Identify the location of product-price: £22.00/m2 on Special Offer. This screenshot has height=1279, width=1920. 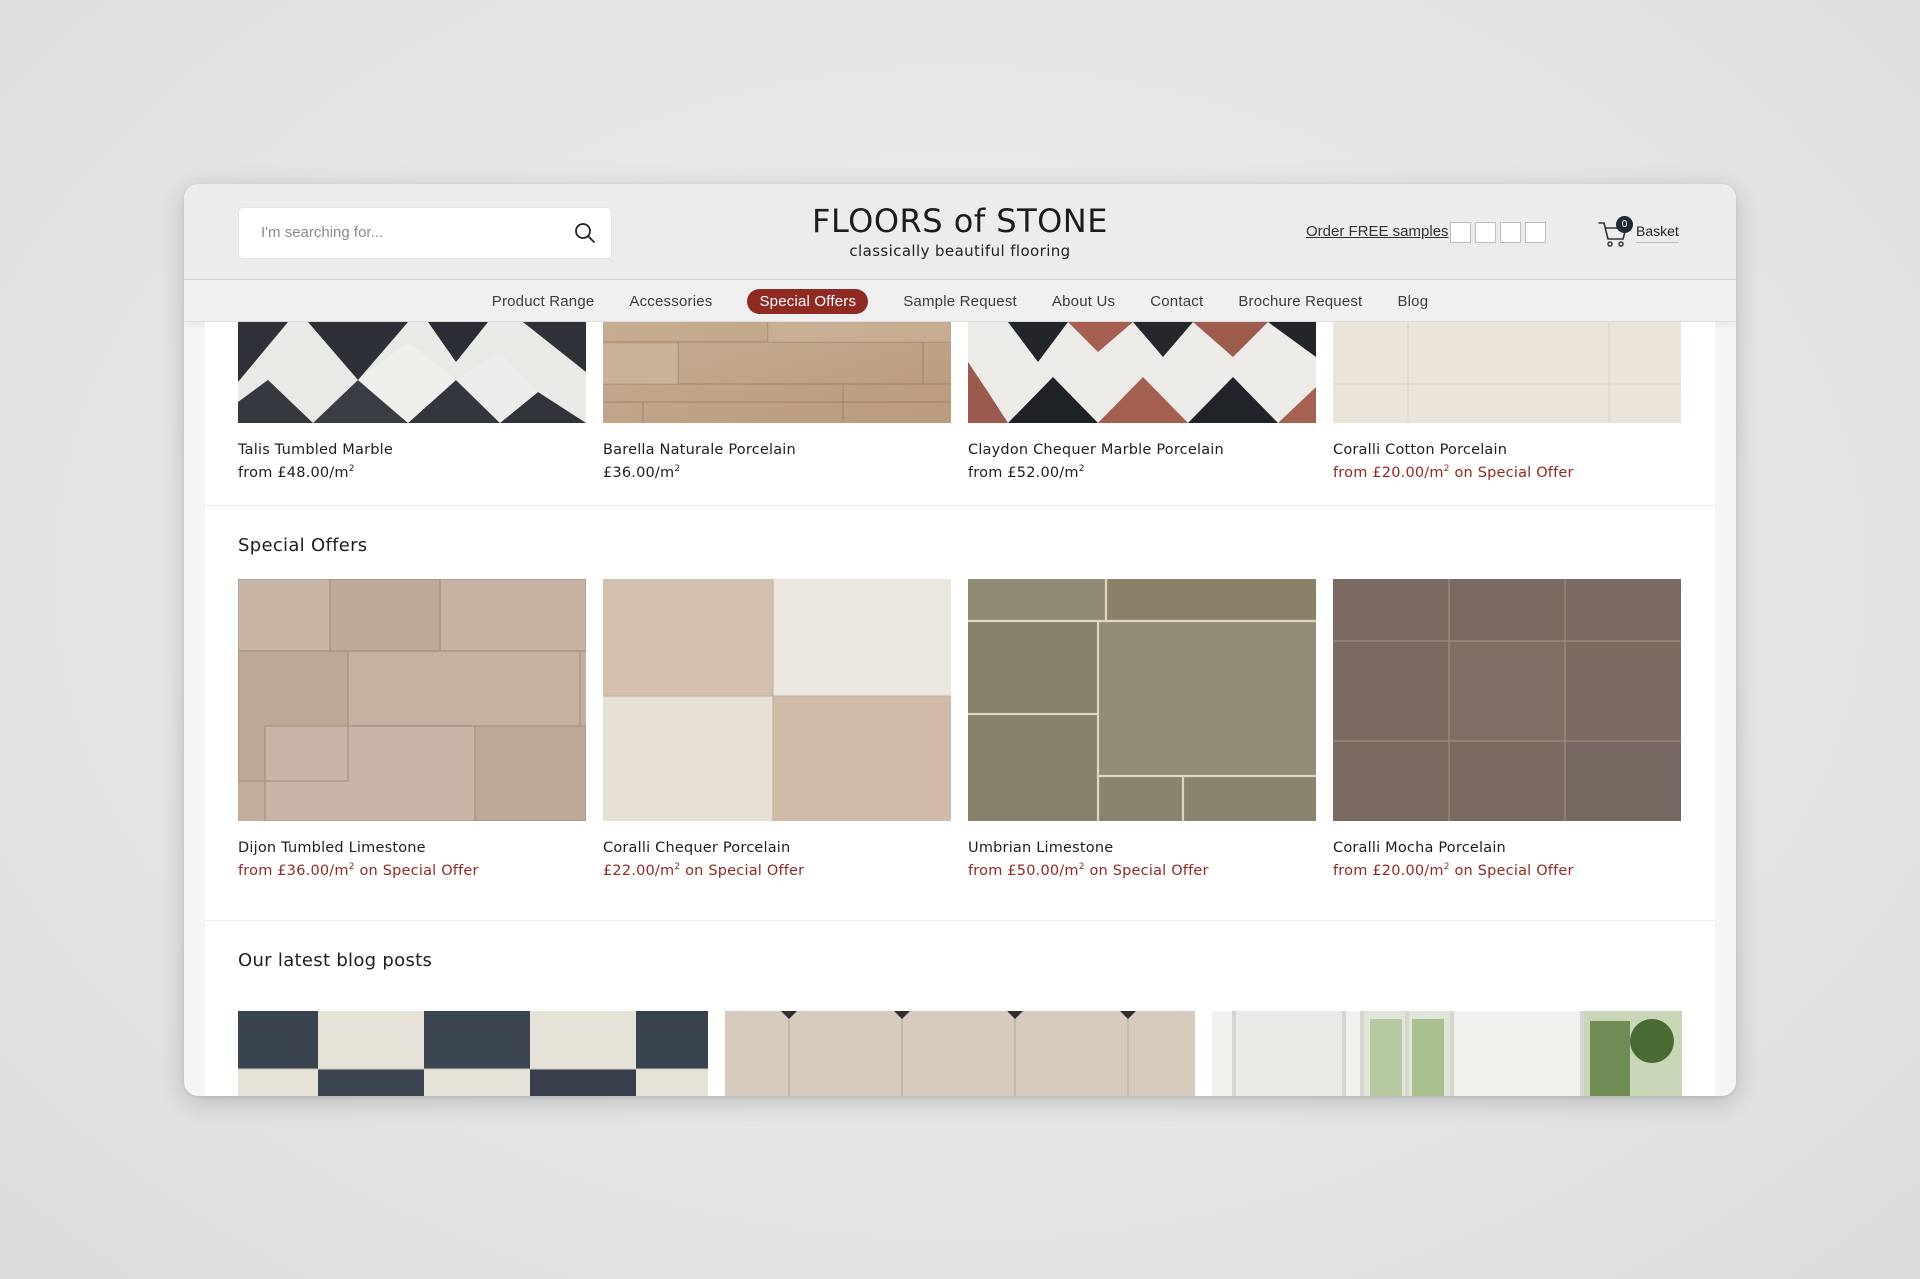
(777, 871).